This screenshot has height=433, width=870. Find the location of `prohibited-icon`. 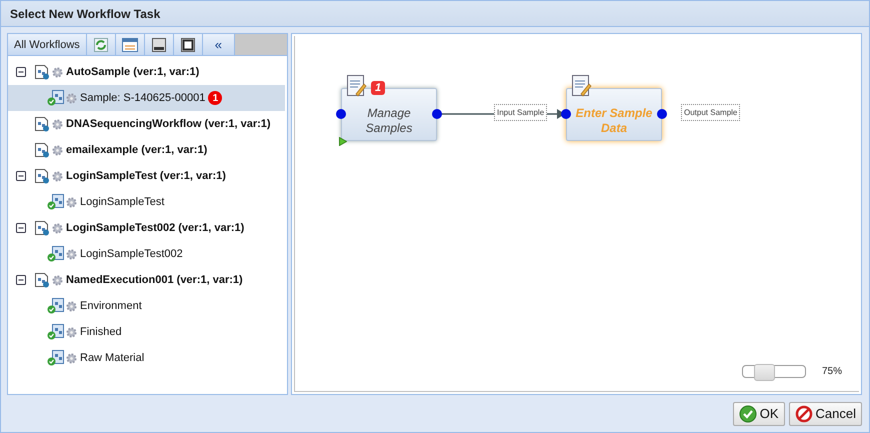

prohibited-icon is located at coordinates (803, 413).